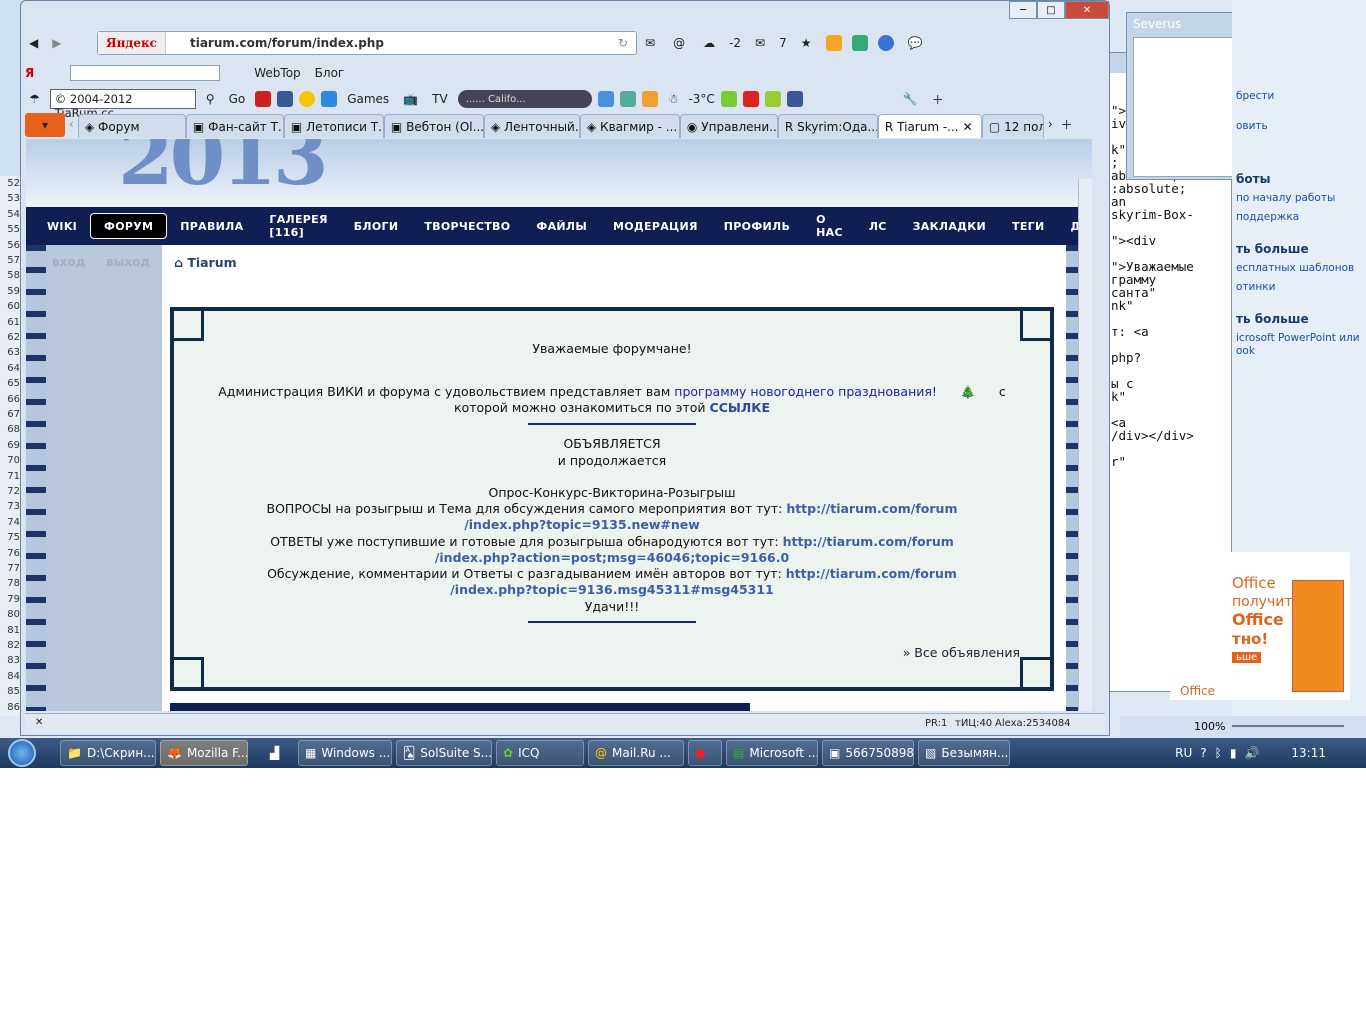 This screenshot has width=1366, height=1024. Describe the element at coordinates (878, 226) in the screenshot. I see `nav-pm: ЛС` at that location.